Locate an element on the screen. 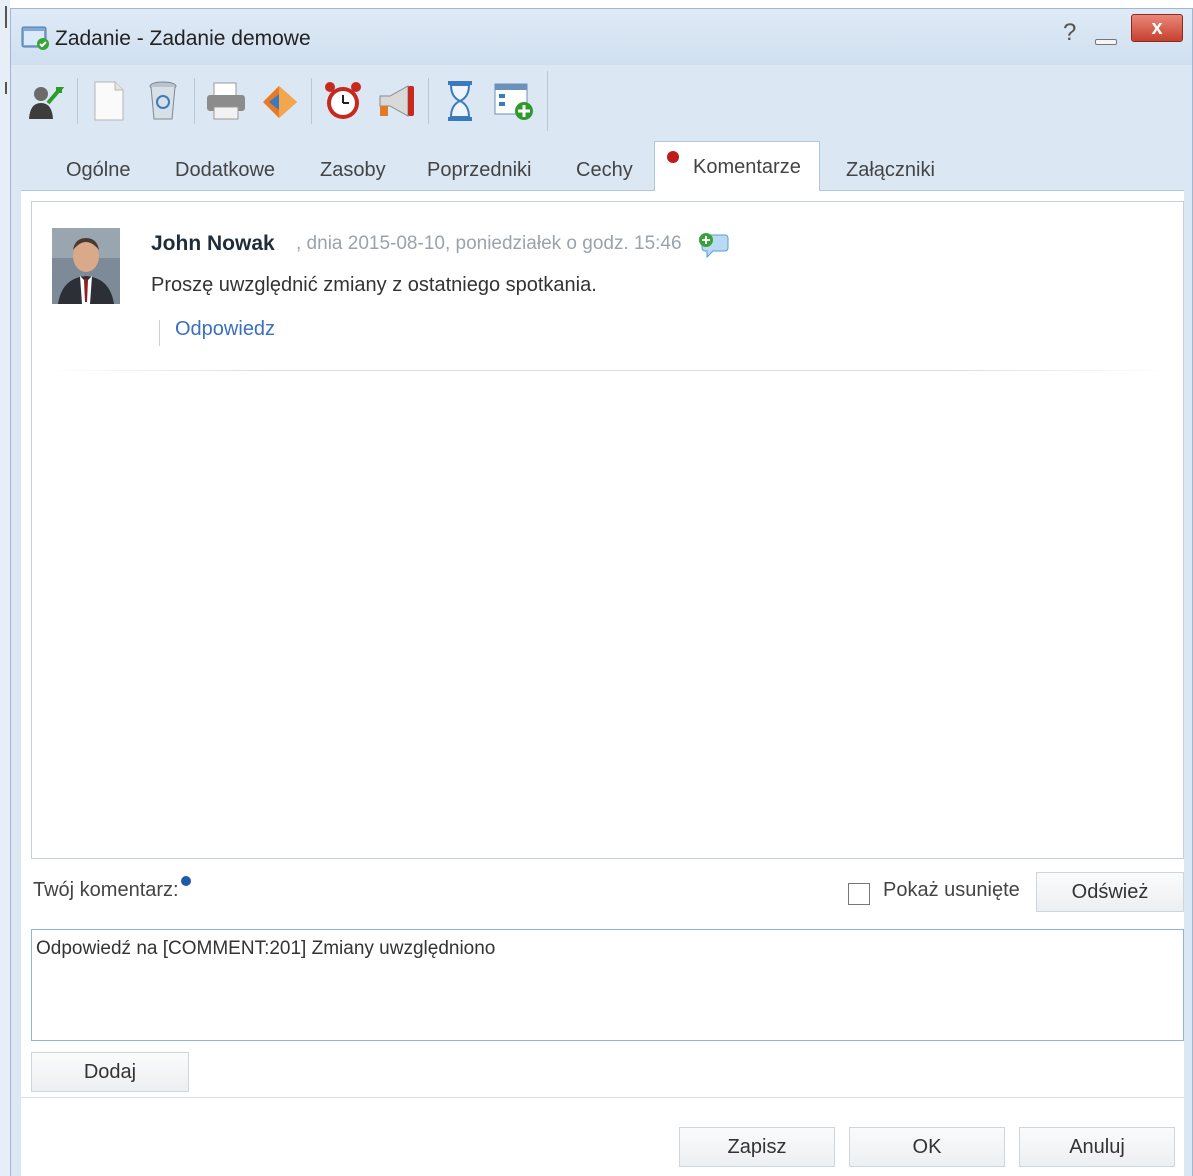 The width and height of the screenshot is (1193, 1176). reply-link: Odpowiedz is located at coordinates (225, 329).